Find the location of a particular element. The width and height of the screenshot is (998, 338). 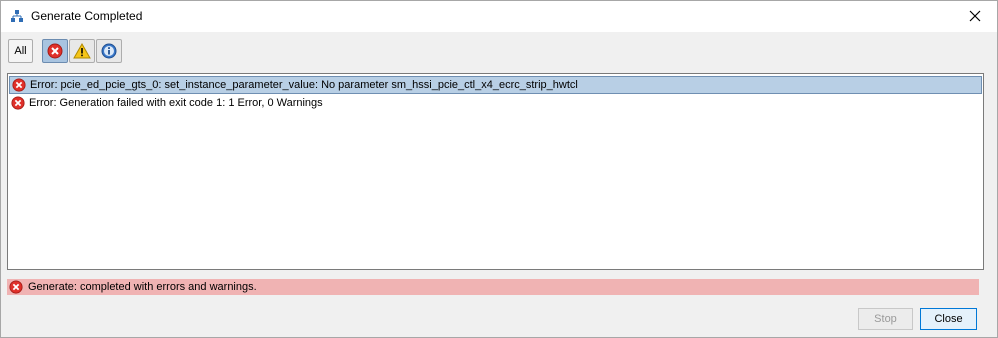

filter-all-button: All is located at coordinates (20, 51).